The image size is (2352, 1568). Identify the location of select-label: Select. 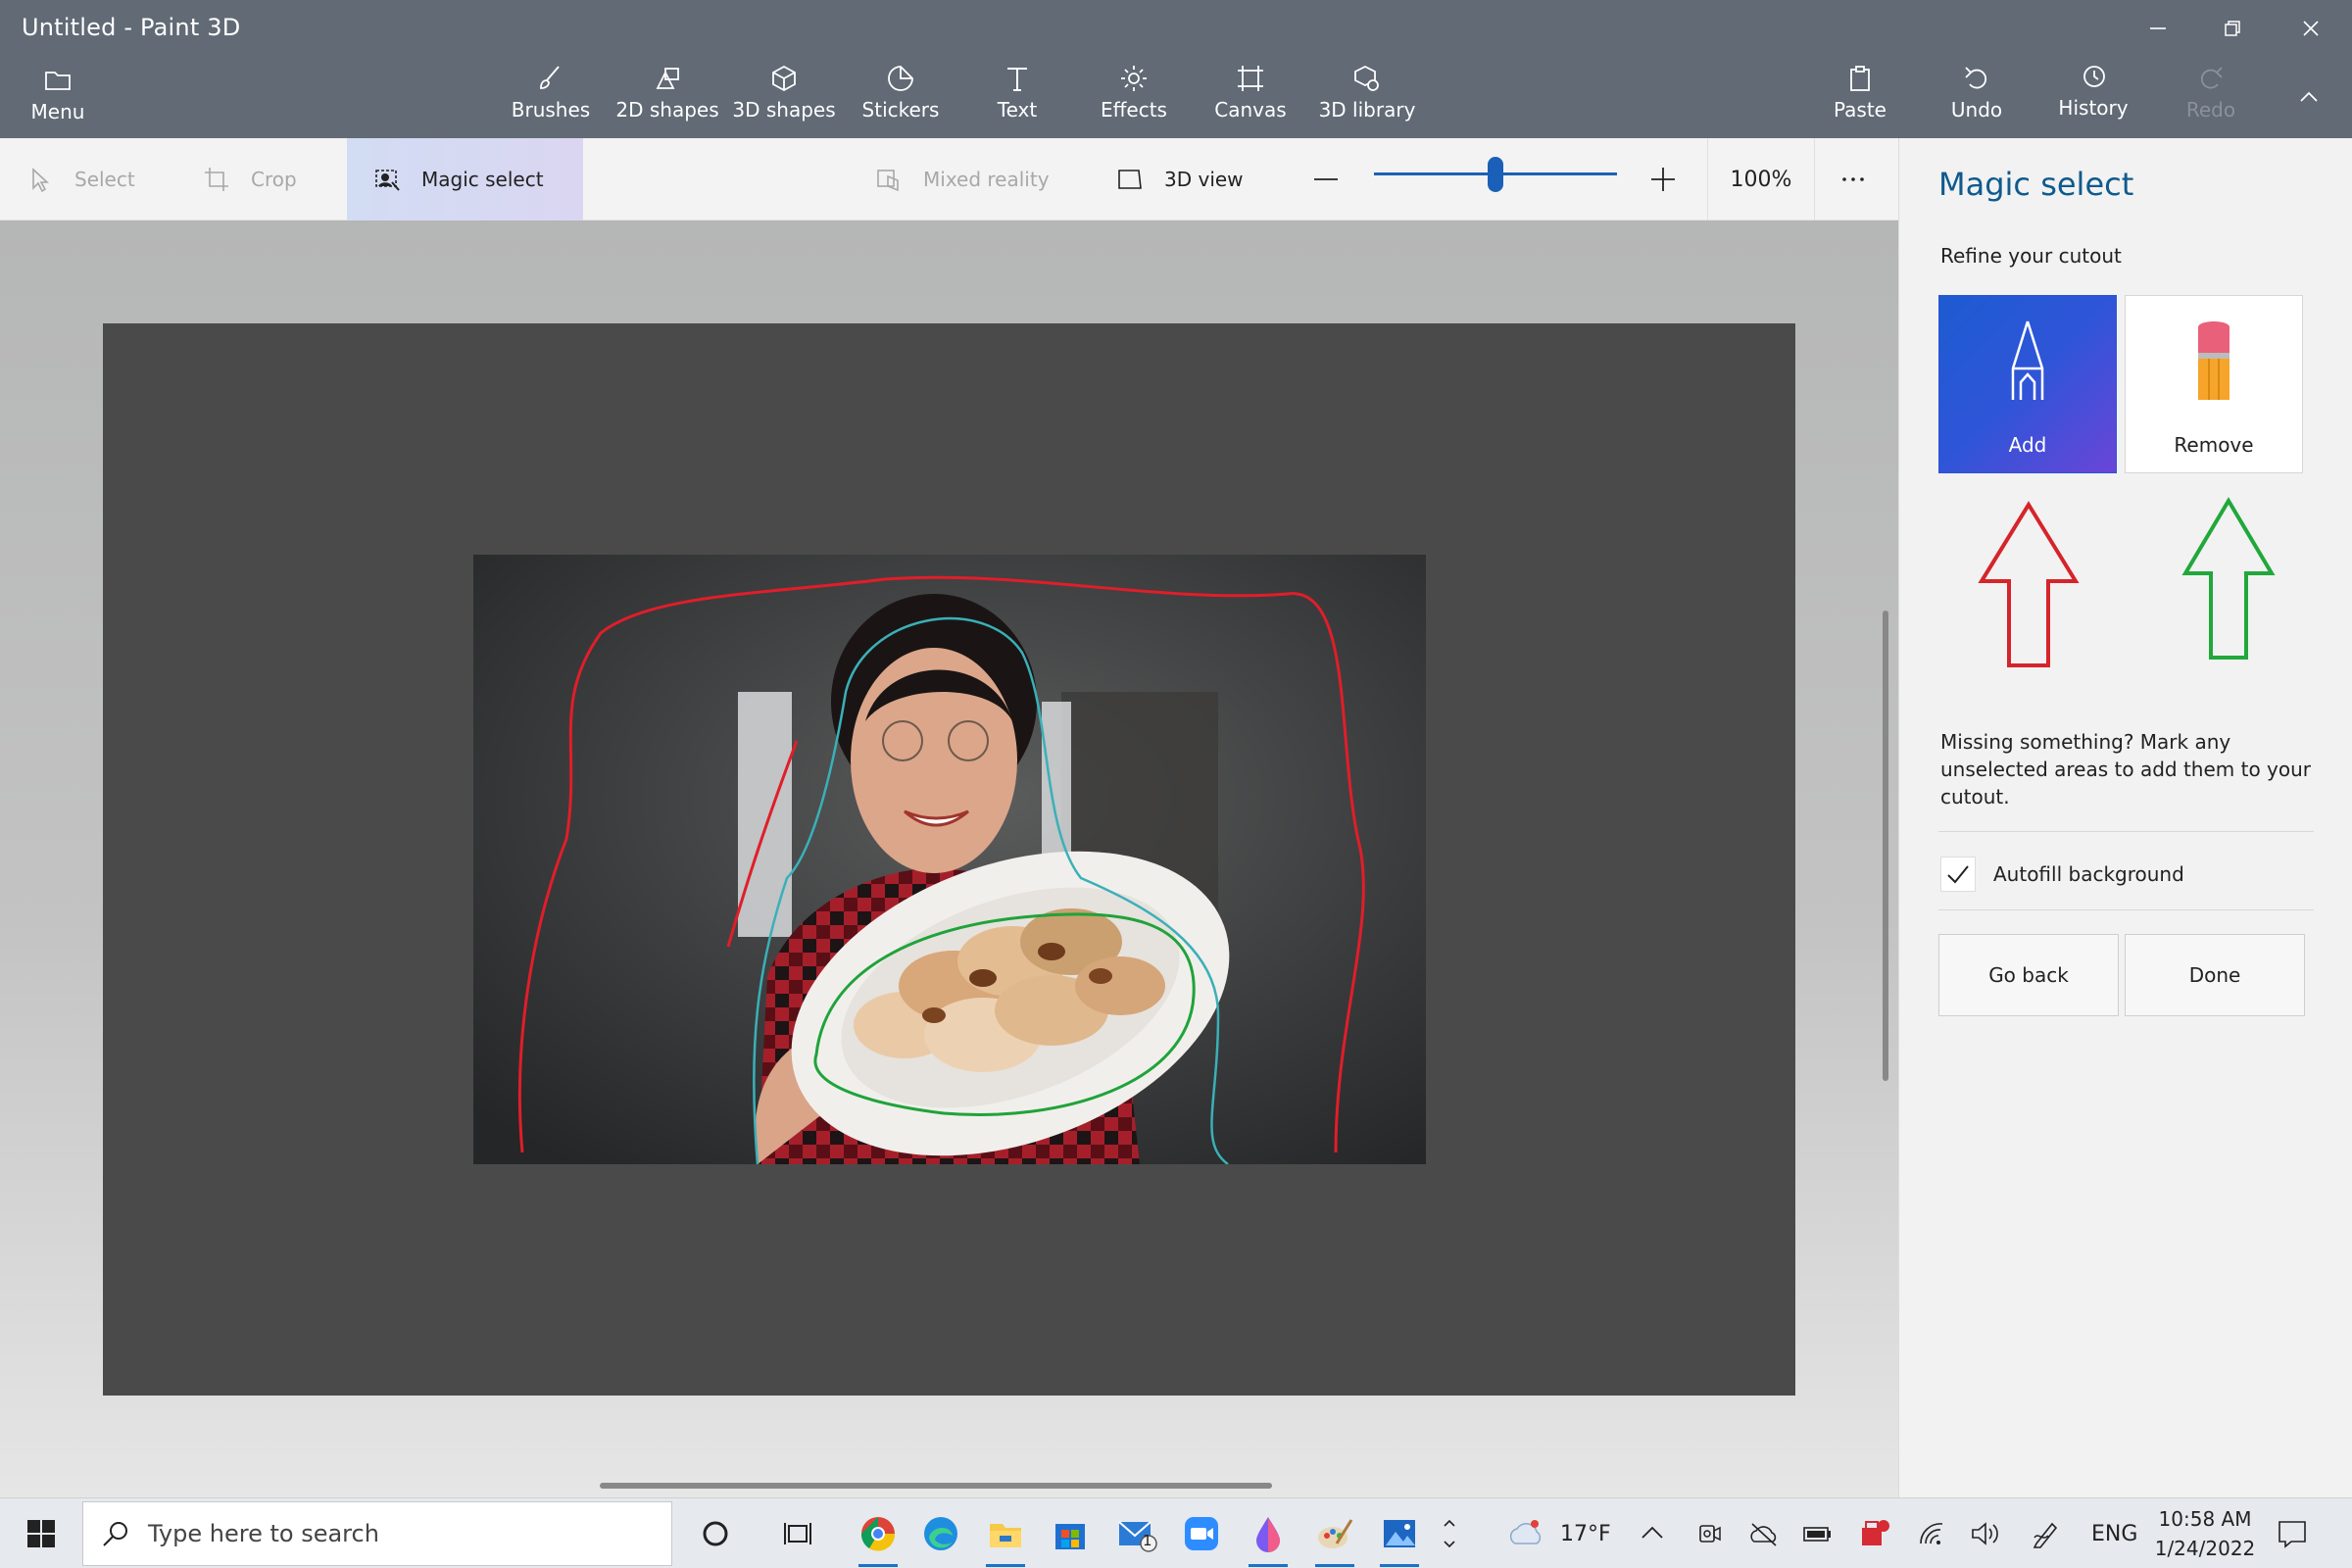
(104, 179).